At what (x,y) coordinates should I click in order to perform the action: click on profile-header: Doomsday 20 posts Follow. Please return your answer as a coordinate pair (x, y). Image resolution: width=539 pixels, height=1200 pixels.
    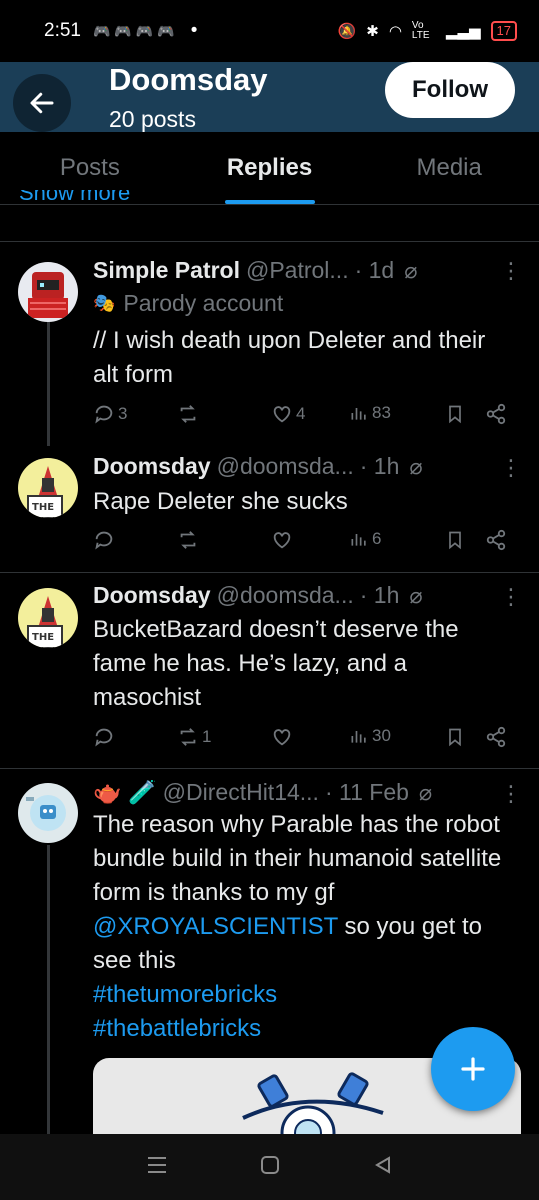
    Looking at the image, I should click on (269, 97).